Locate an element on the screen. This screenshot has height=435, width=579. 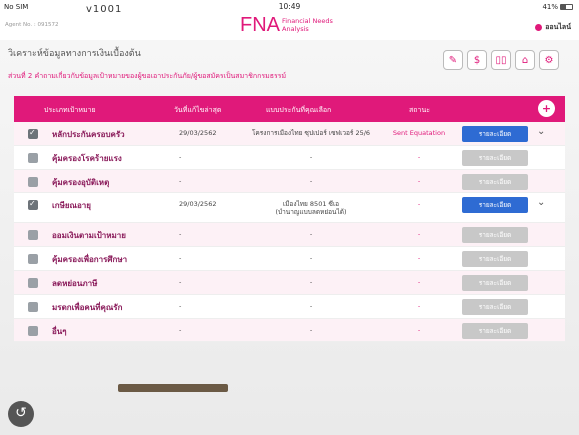
online-status: ออนไลน์ is located at coordinates (553, 27).